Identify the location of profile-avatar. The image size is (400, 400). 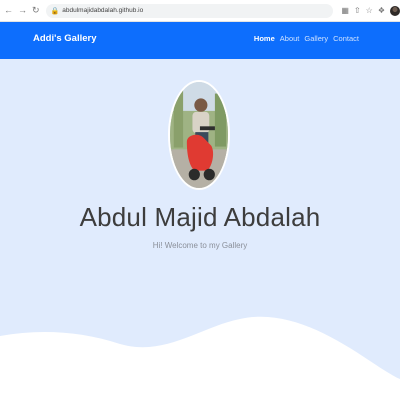
(395, 10).